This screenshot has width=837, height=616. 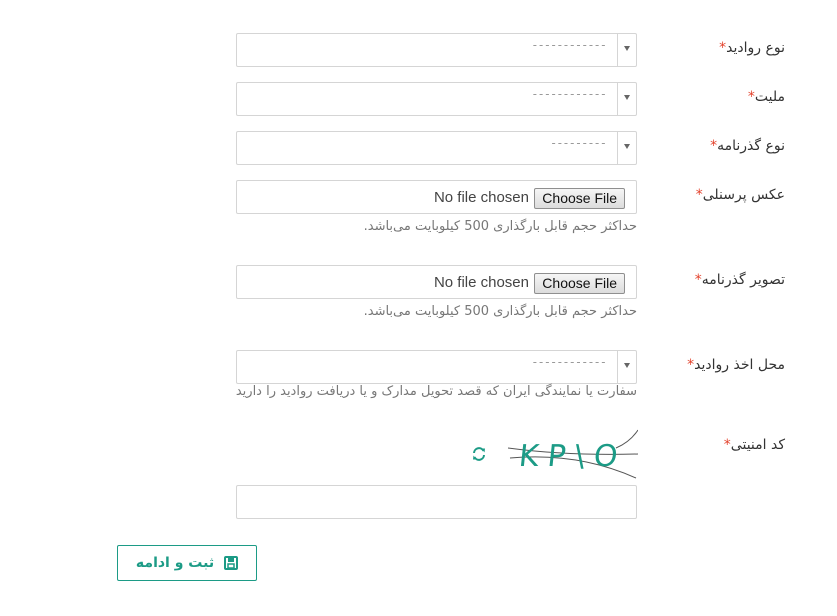 I want to click on visa-location-label: محل اخذ روادید*, so click(x=715, y=365).